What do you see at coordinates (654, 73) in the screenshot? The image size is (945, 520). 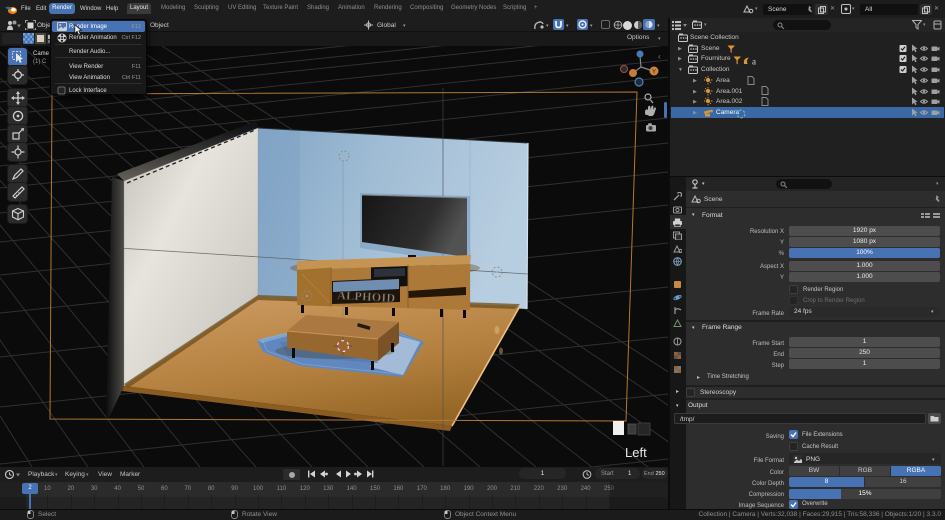 I see `svg-text: Y` at bounding box center [654, 73].